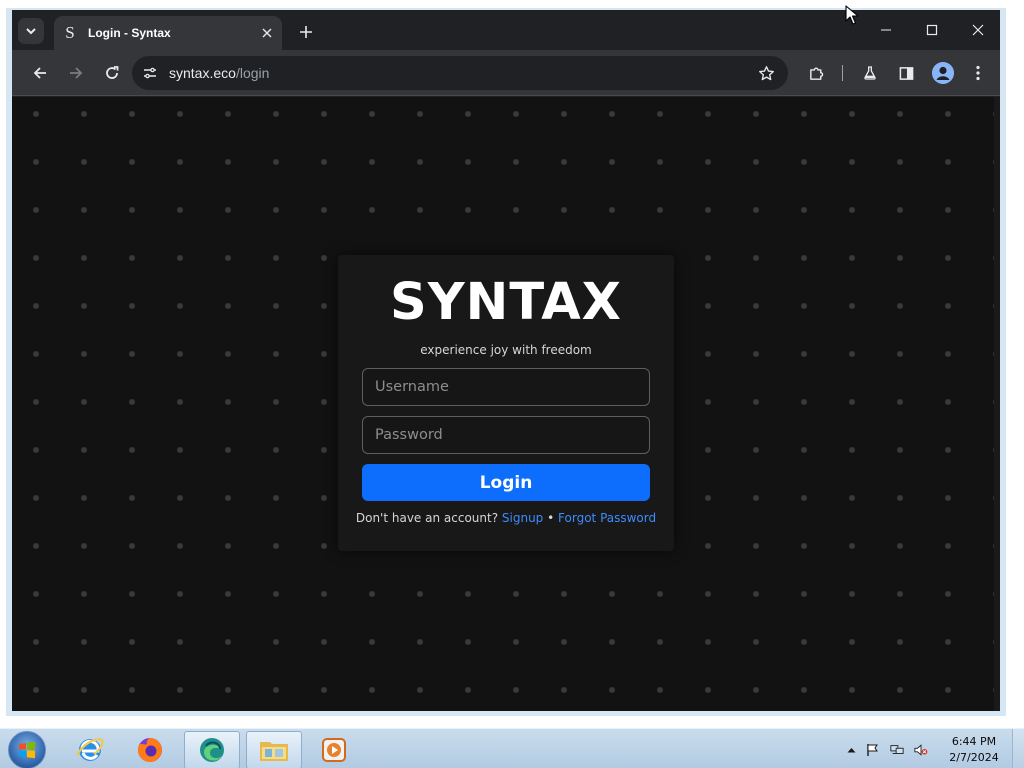  I want to click on network-icon, so click(897, 749).